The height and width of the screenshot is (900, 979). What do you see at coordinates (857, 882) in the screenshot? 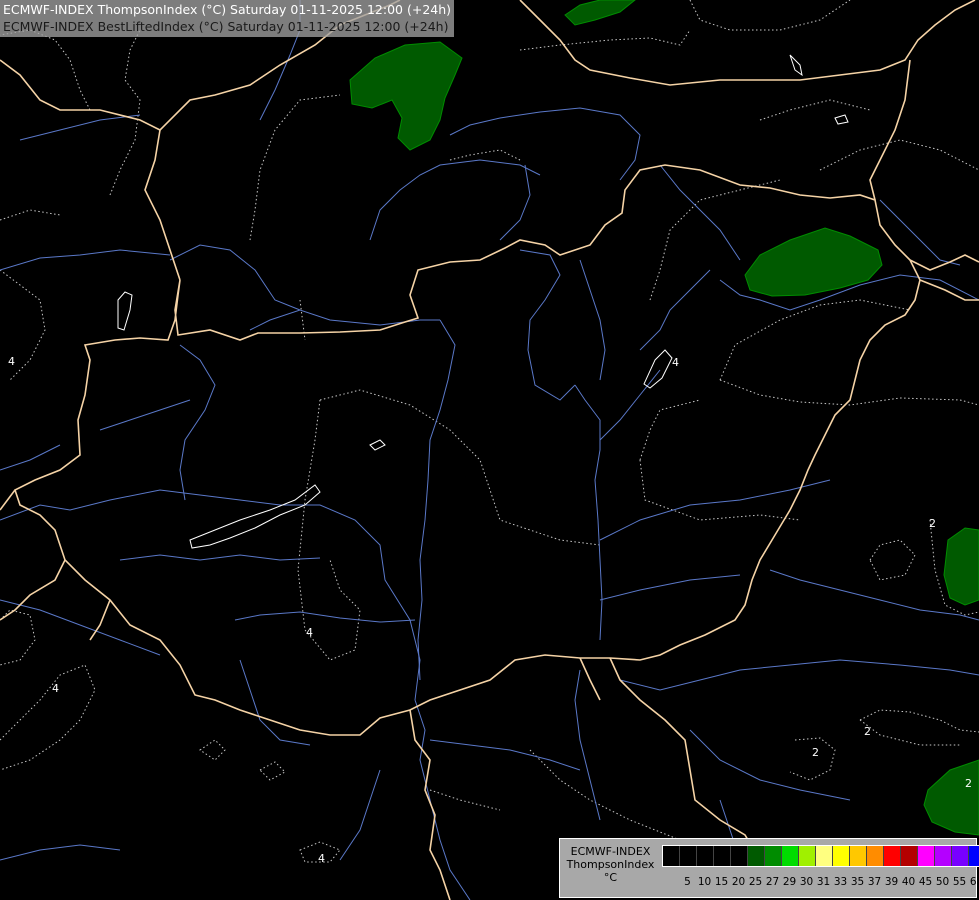
I see `legend-tick-label: 35` at bounding box center [857, 882].